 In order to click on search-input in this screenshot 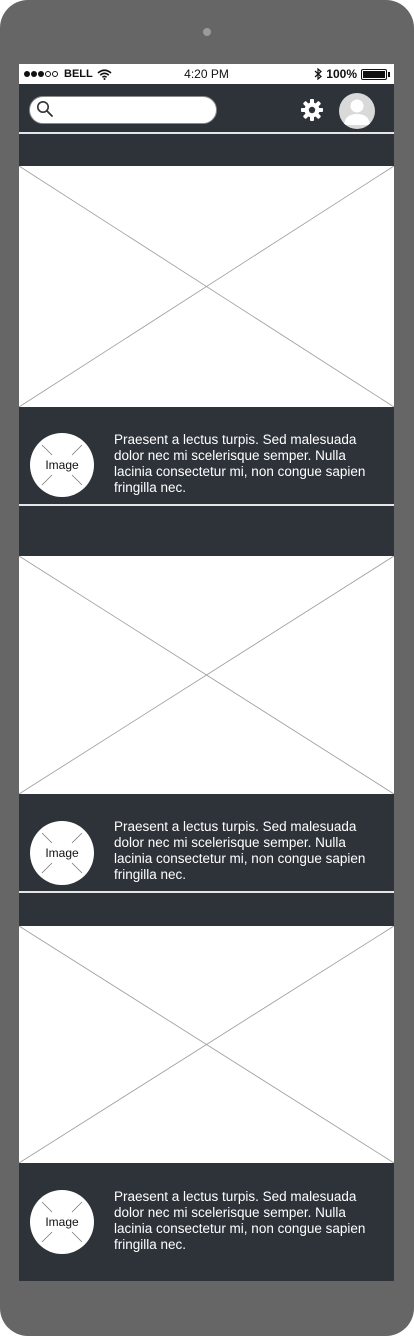, I will do `click(135, 110)`.